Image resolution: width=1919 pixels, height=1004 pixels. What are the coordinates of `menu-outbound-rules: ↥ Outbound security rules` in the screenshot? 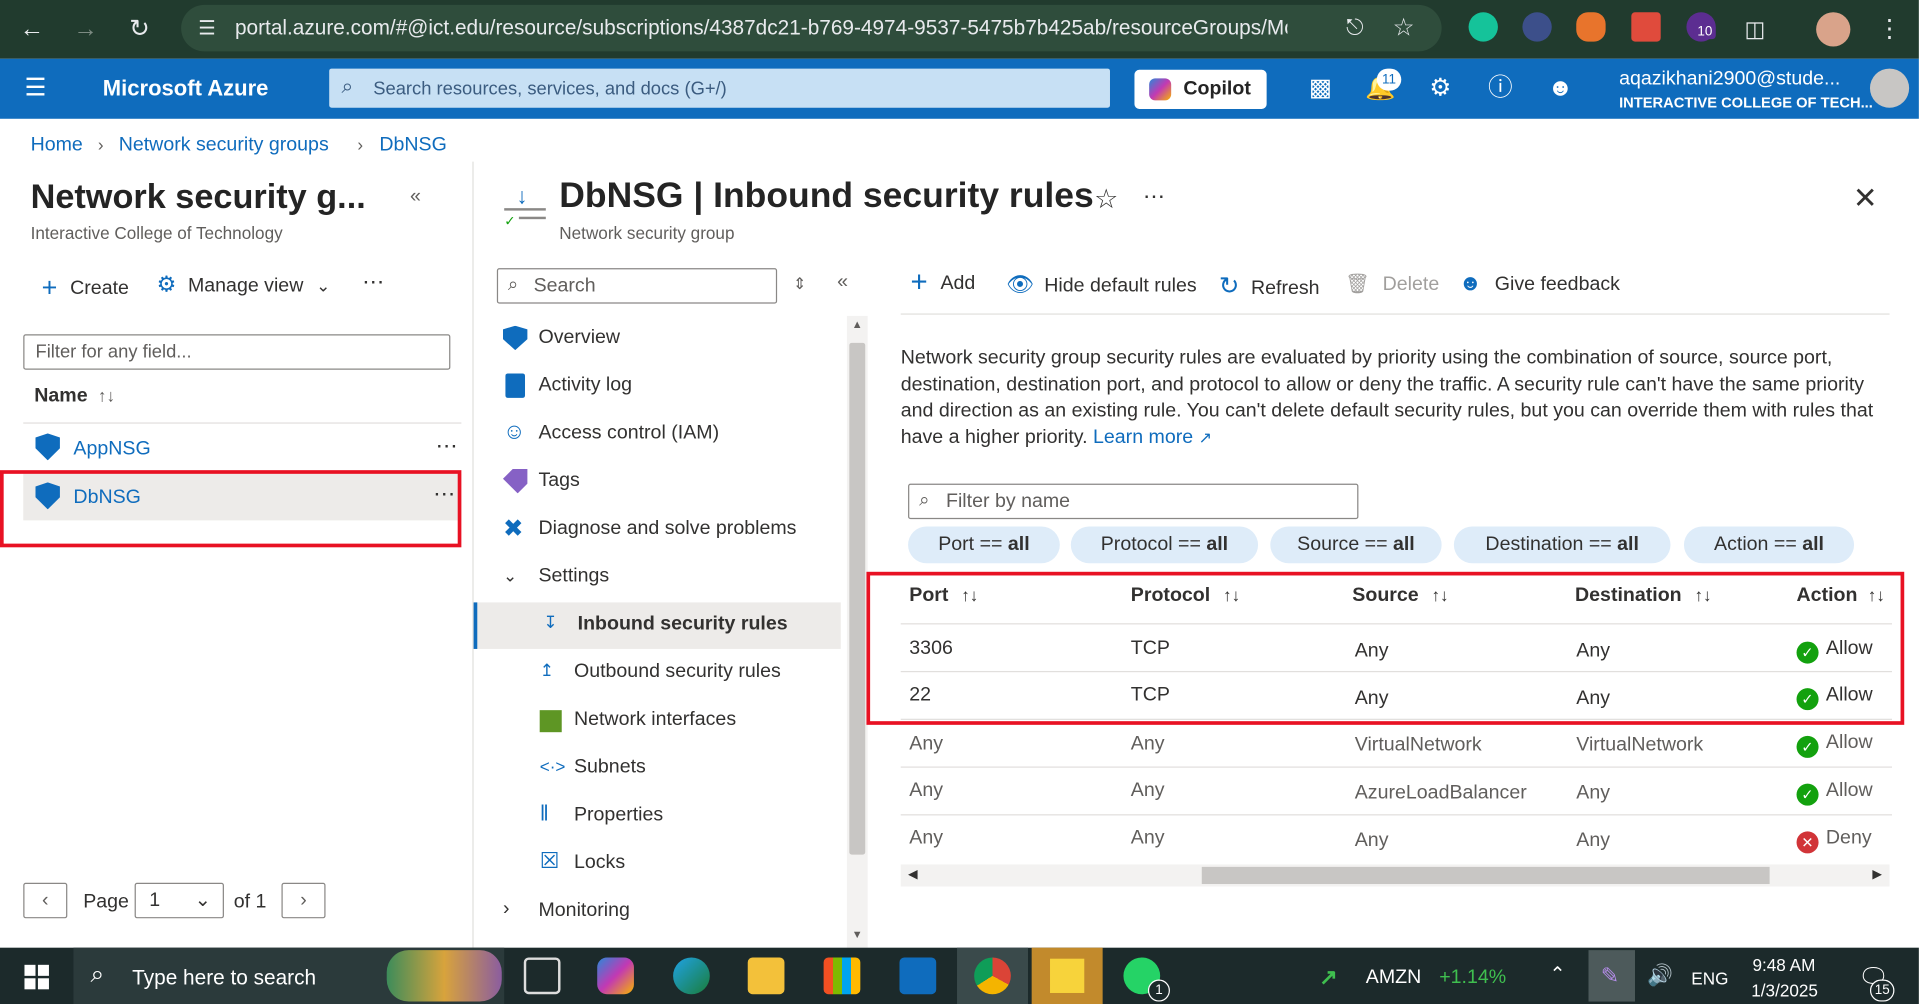 It's located at (657, 673).